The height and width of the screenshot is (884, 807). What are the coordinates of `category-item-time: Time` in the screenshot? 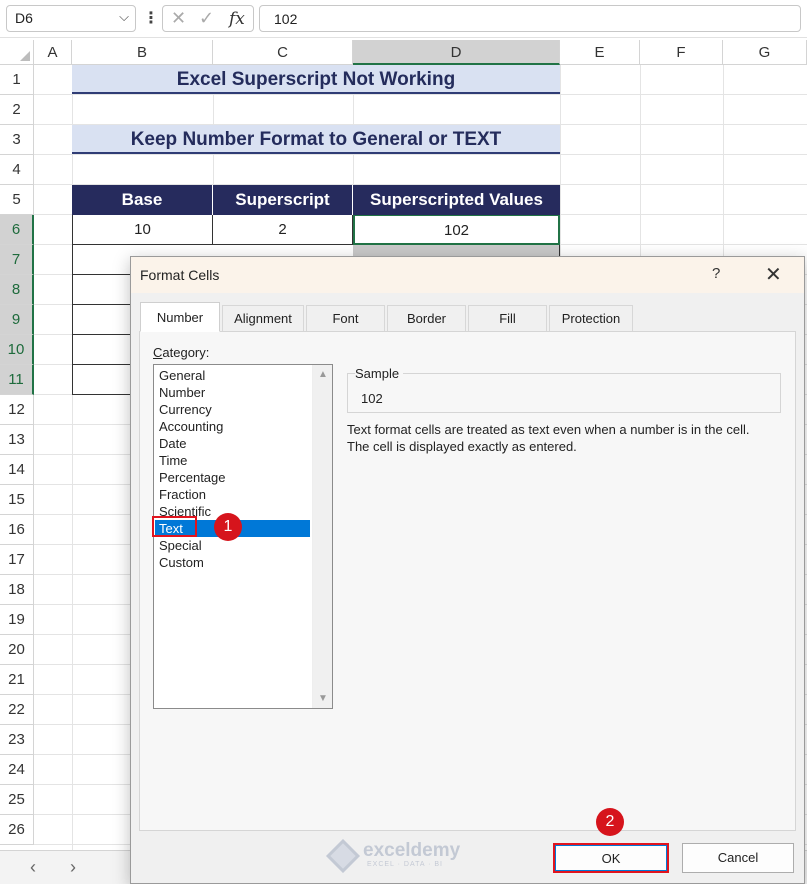 It's located at (232, 460).